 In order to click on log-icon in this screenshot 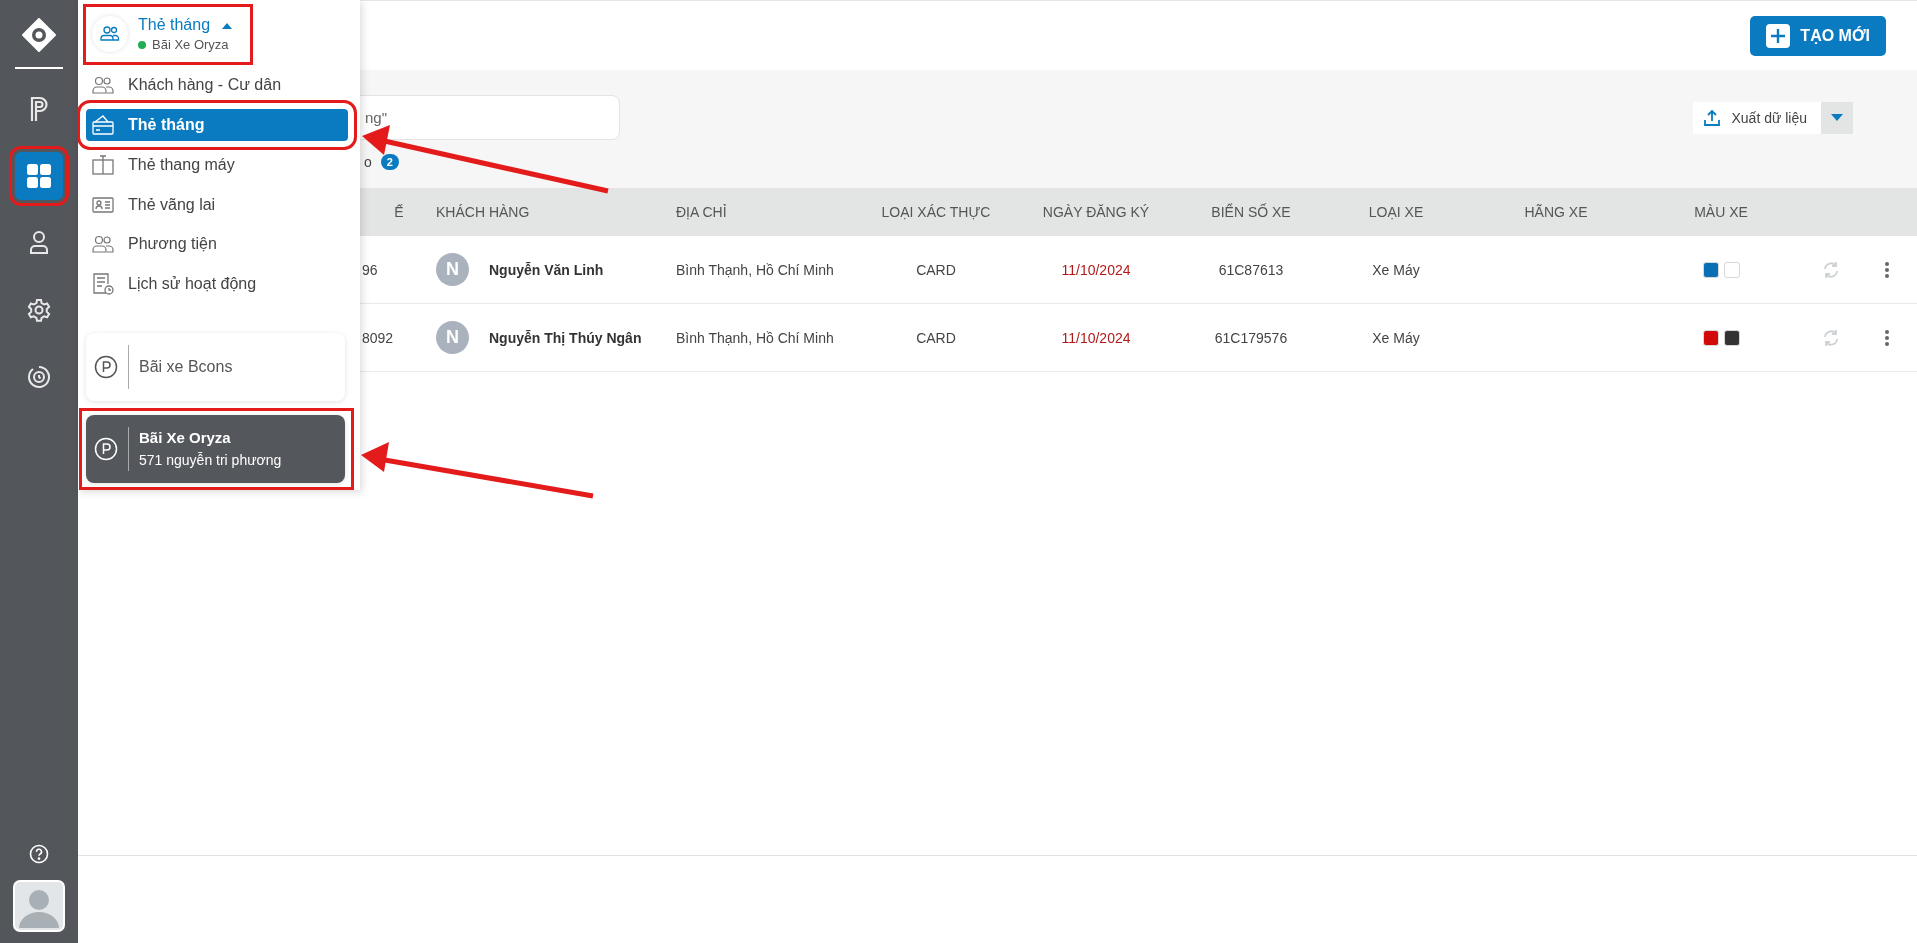, I will do `click(103, 284)`.